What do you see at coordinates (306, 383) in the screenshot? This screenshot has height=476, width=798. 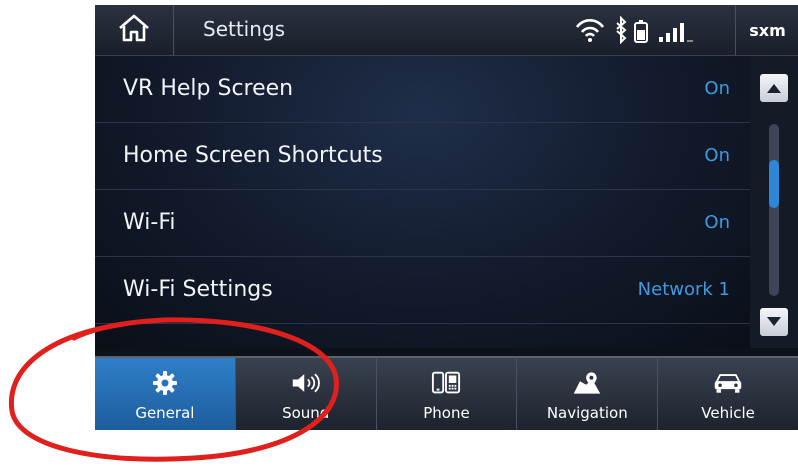 I see `speaker-icon` at bounding box center [306, 383].